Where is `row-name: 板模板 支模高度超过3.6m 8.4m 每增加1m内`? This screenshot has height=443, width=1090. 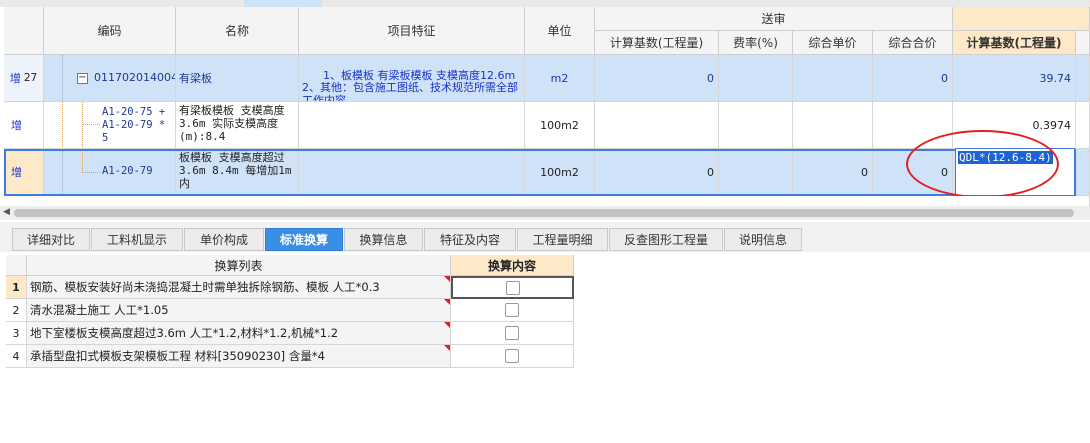
row-name: 板模板 支模高度超过3.6m 8.4m 每增加1m内 is located at coordinates (235, 170).